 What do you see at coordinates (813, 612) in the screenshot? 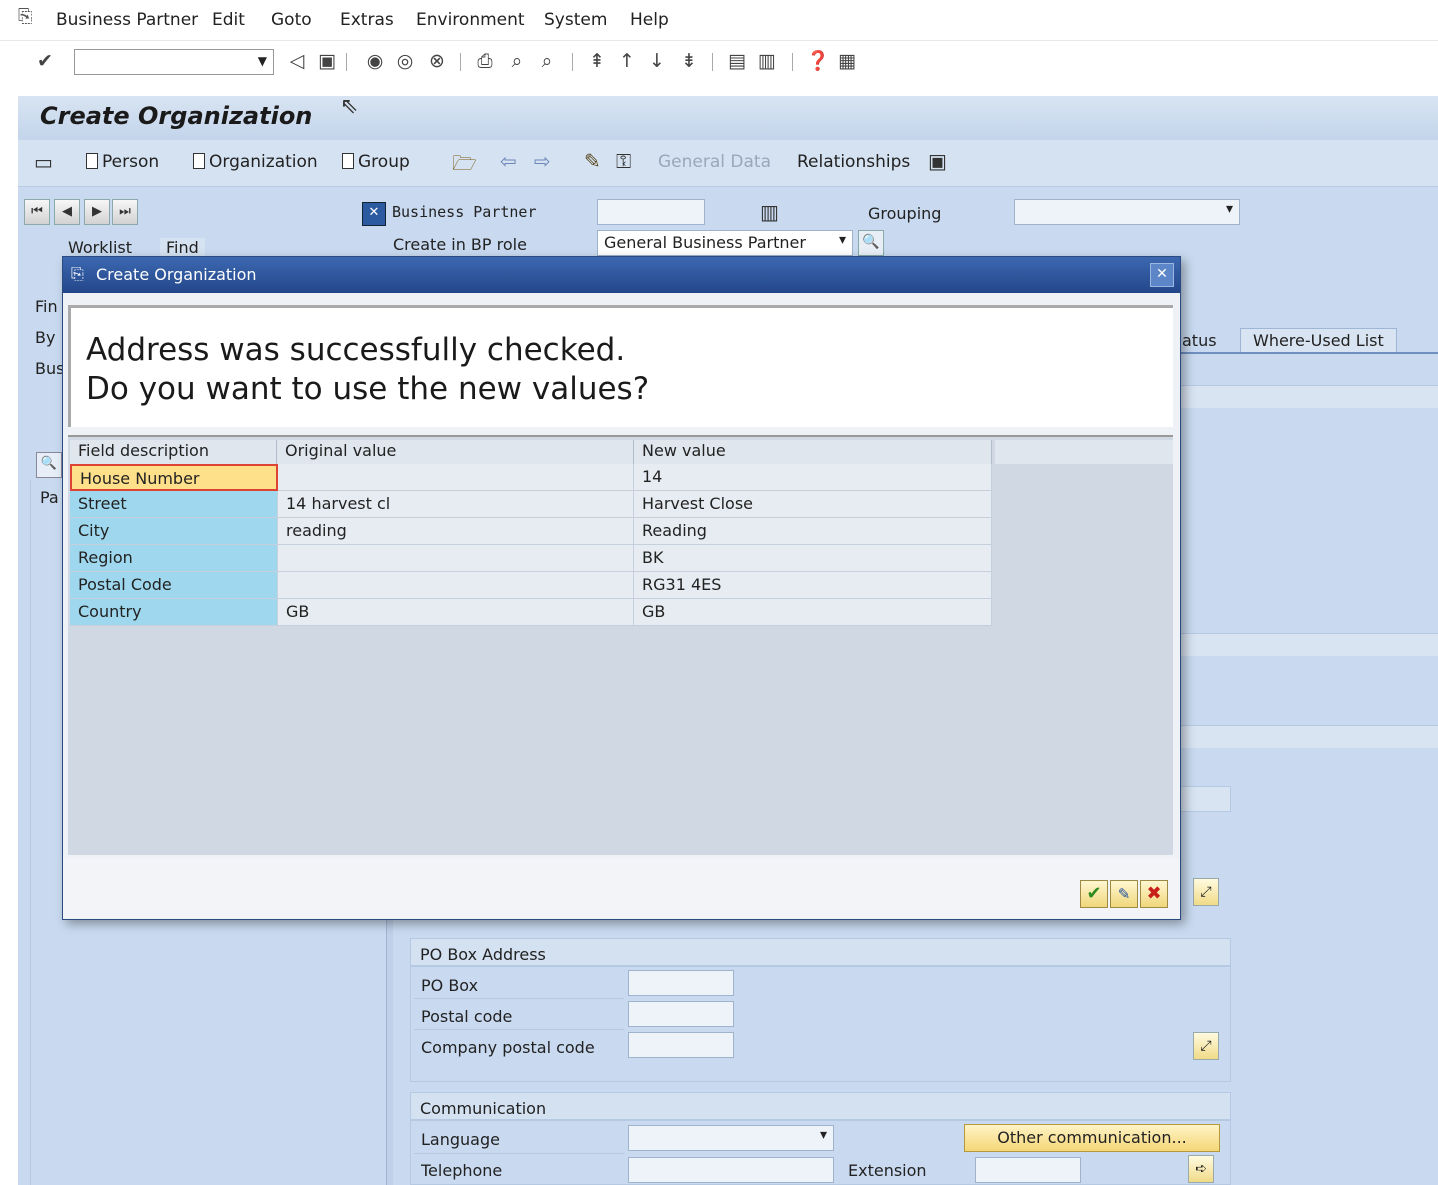
I see `table-row-new: GB` at bounding box center [813, 612].